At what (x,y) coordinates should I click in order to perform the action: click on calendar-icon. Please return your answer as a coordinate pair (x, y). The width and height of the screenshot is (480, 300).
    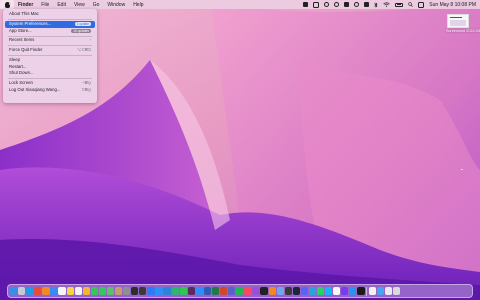
    Looking at the image, I should click on (62, 291).